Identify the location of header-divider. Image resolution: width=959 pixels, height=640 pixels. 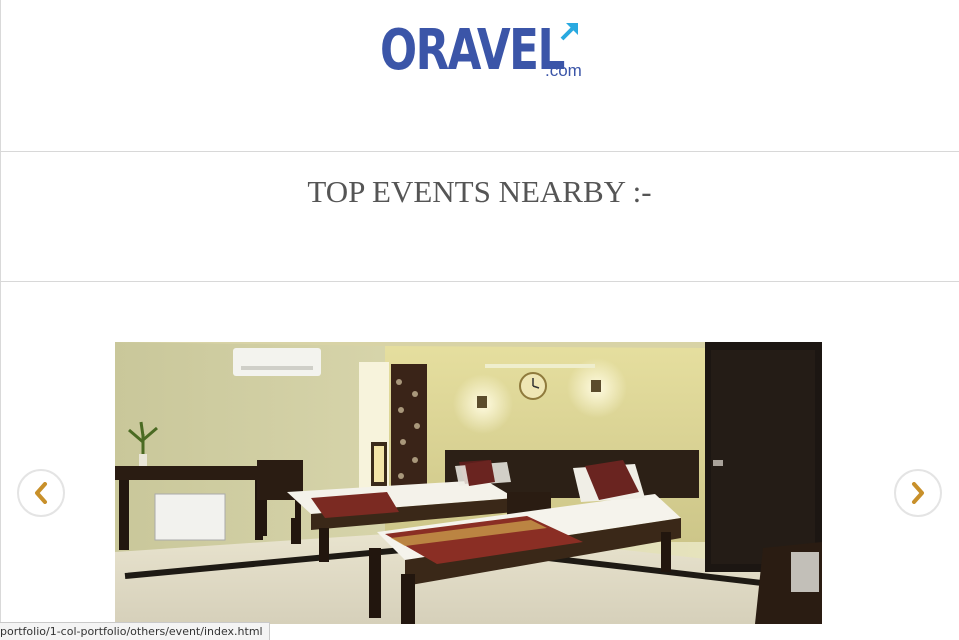
(479, 151).